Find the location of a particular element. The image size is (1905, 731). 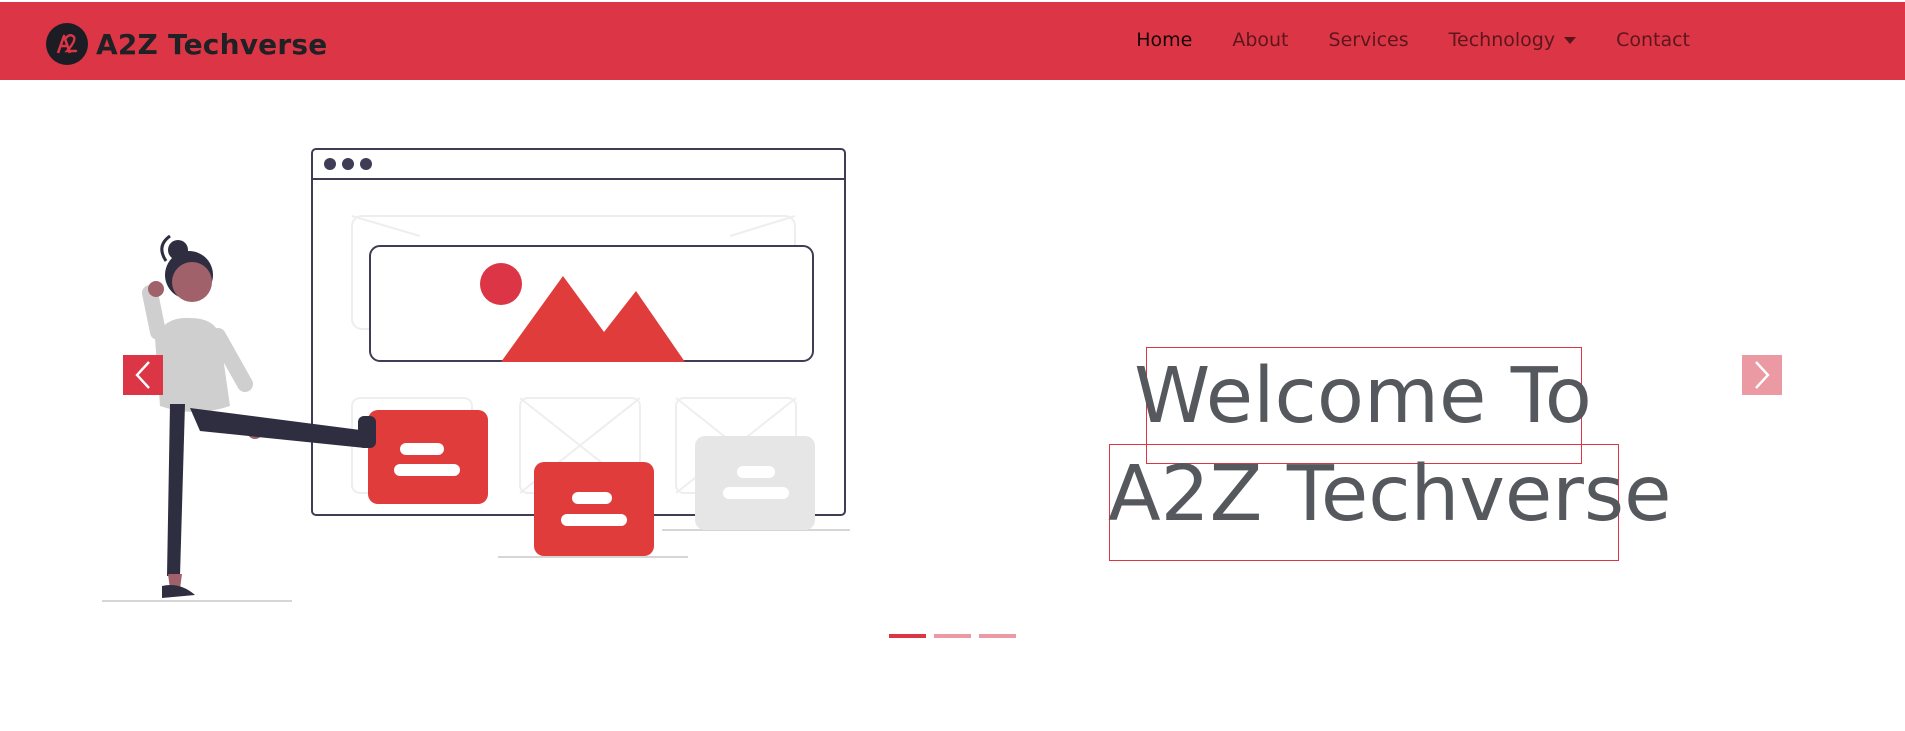

chevron-right-icon is located at coordinates (1762, 375).